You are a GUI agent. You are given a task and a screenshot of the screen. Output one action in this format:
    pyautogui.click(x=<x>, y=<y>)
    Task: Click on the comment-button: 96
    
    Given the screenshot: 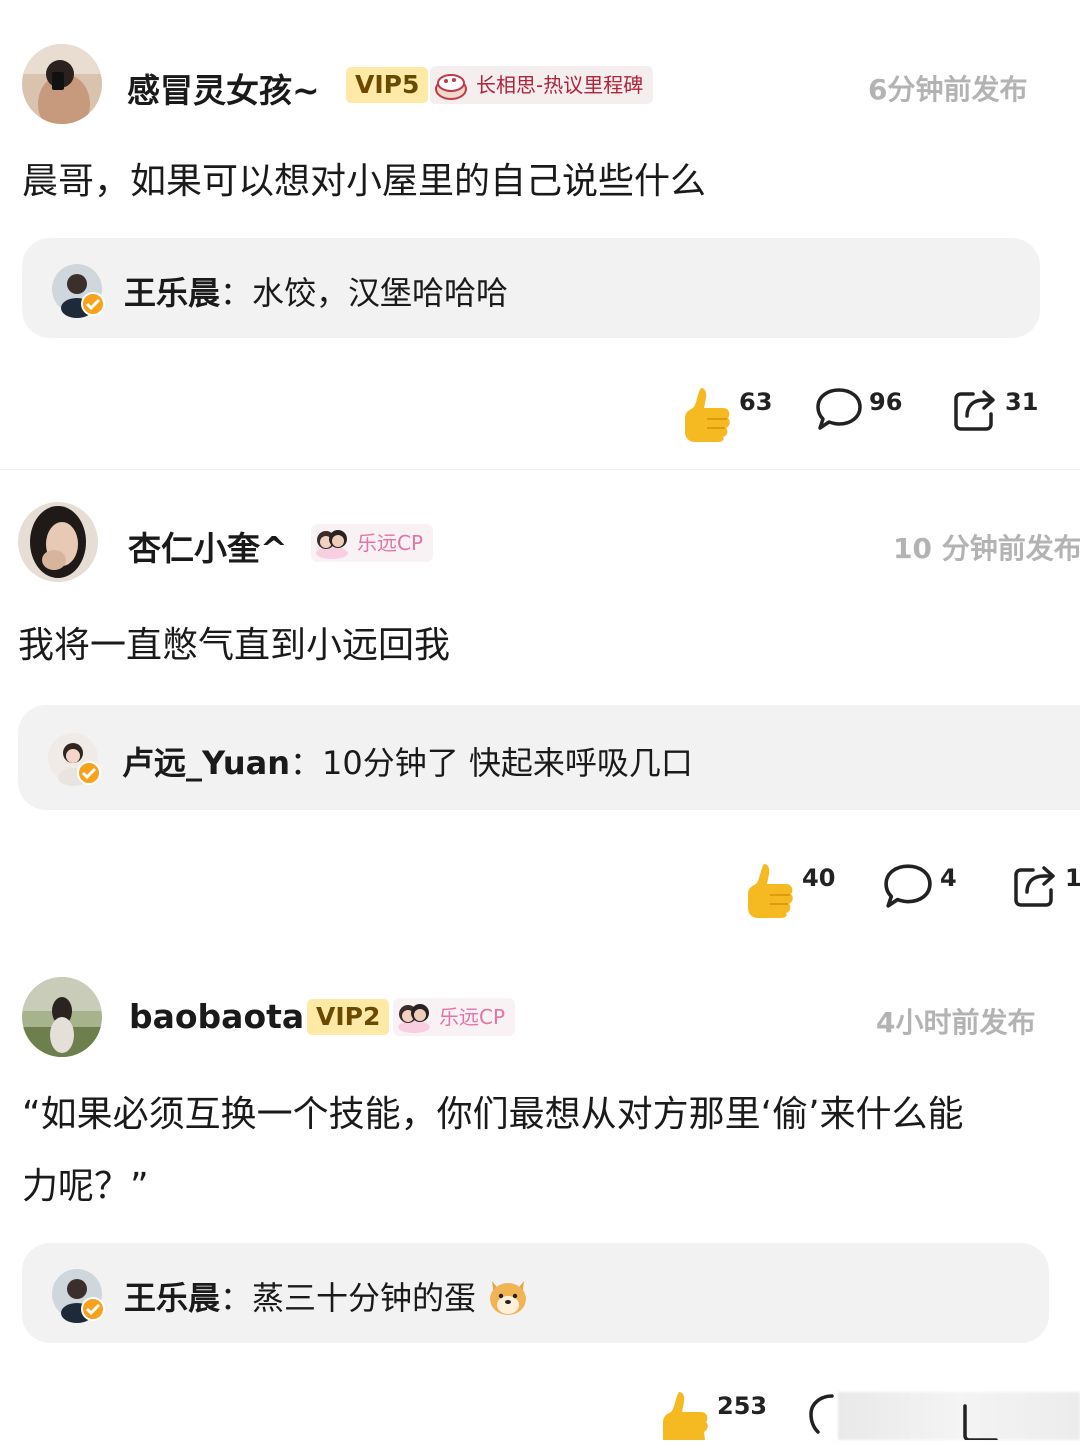 What is the action you would take?
    pyautogui.click(x=858, y=409)
    